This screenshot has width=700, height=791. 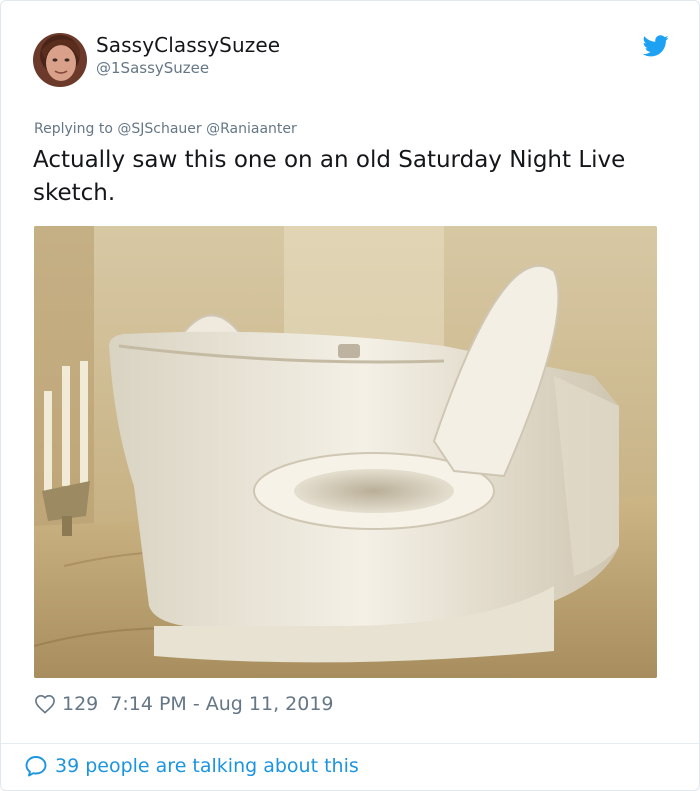 What do you see at coordinates (152, 68) in the screenshot?
I see `author-handle: @1SassySuzee` at bounding box center [152, 68].